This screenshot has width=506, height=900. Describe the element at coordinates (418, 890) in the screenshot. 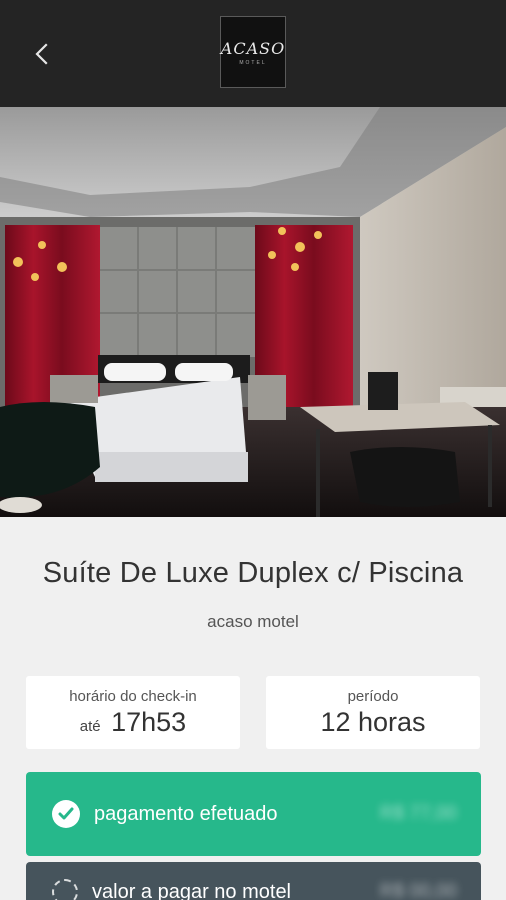

I see `payment-due-amount: R$ 00,00` at that location.